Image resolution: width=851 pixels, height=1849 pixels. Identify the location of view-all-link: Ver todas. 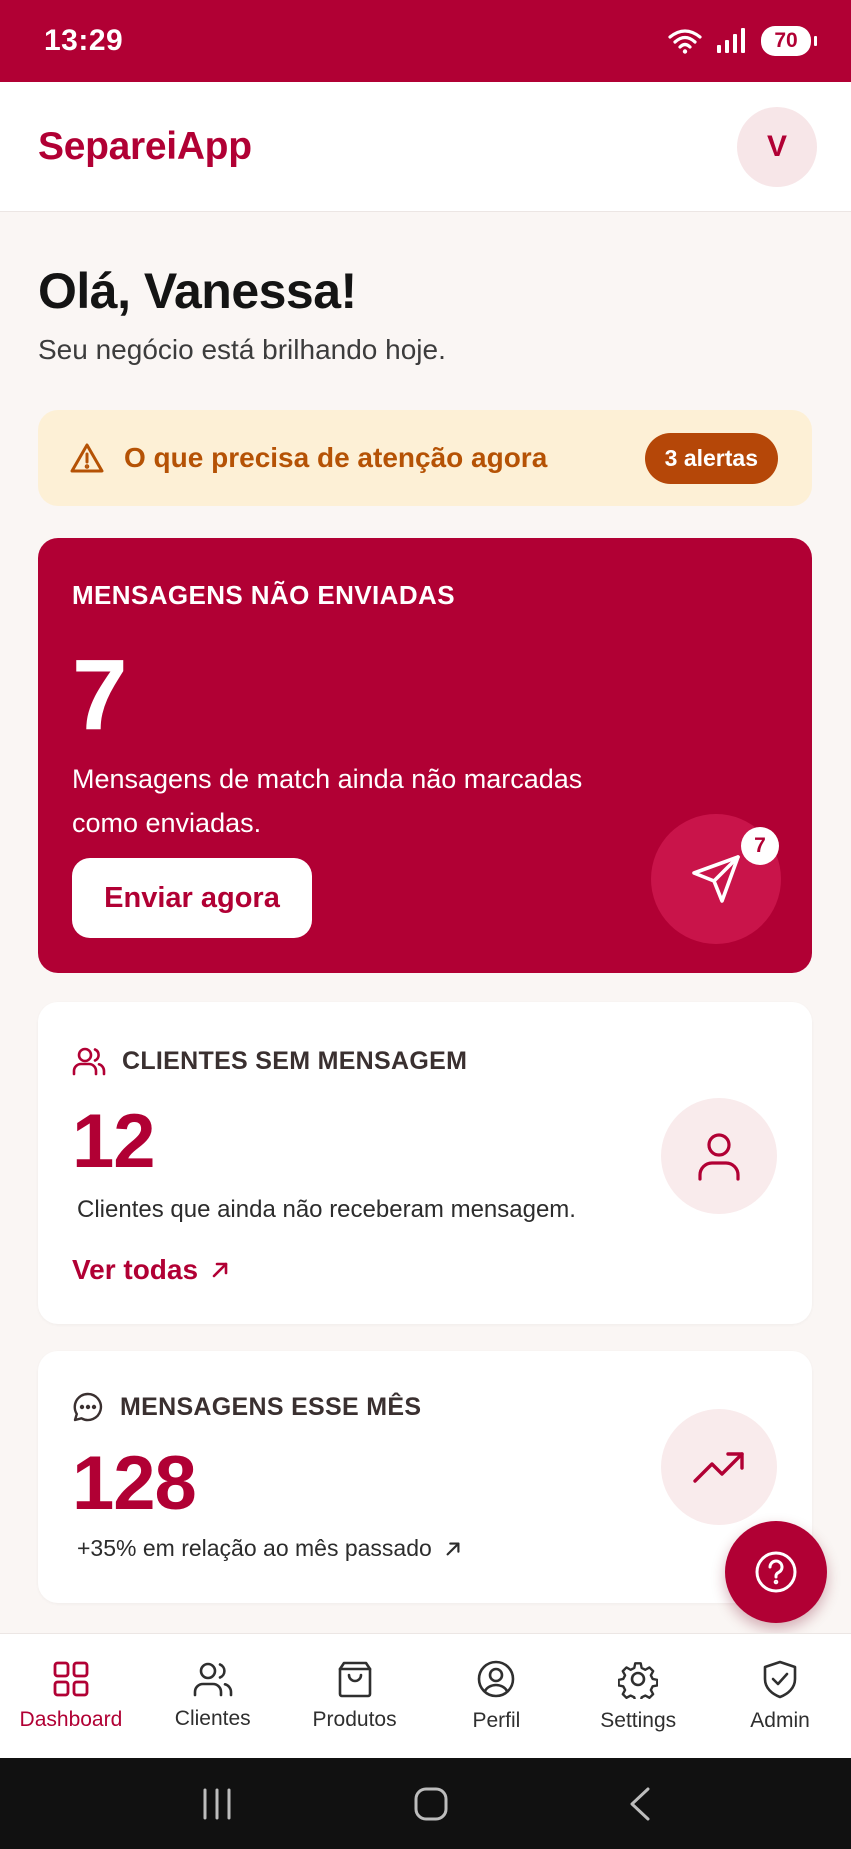
(151, 1270).